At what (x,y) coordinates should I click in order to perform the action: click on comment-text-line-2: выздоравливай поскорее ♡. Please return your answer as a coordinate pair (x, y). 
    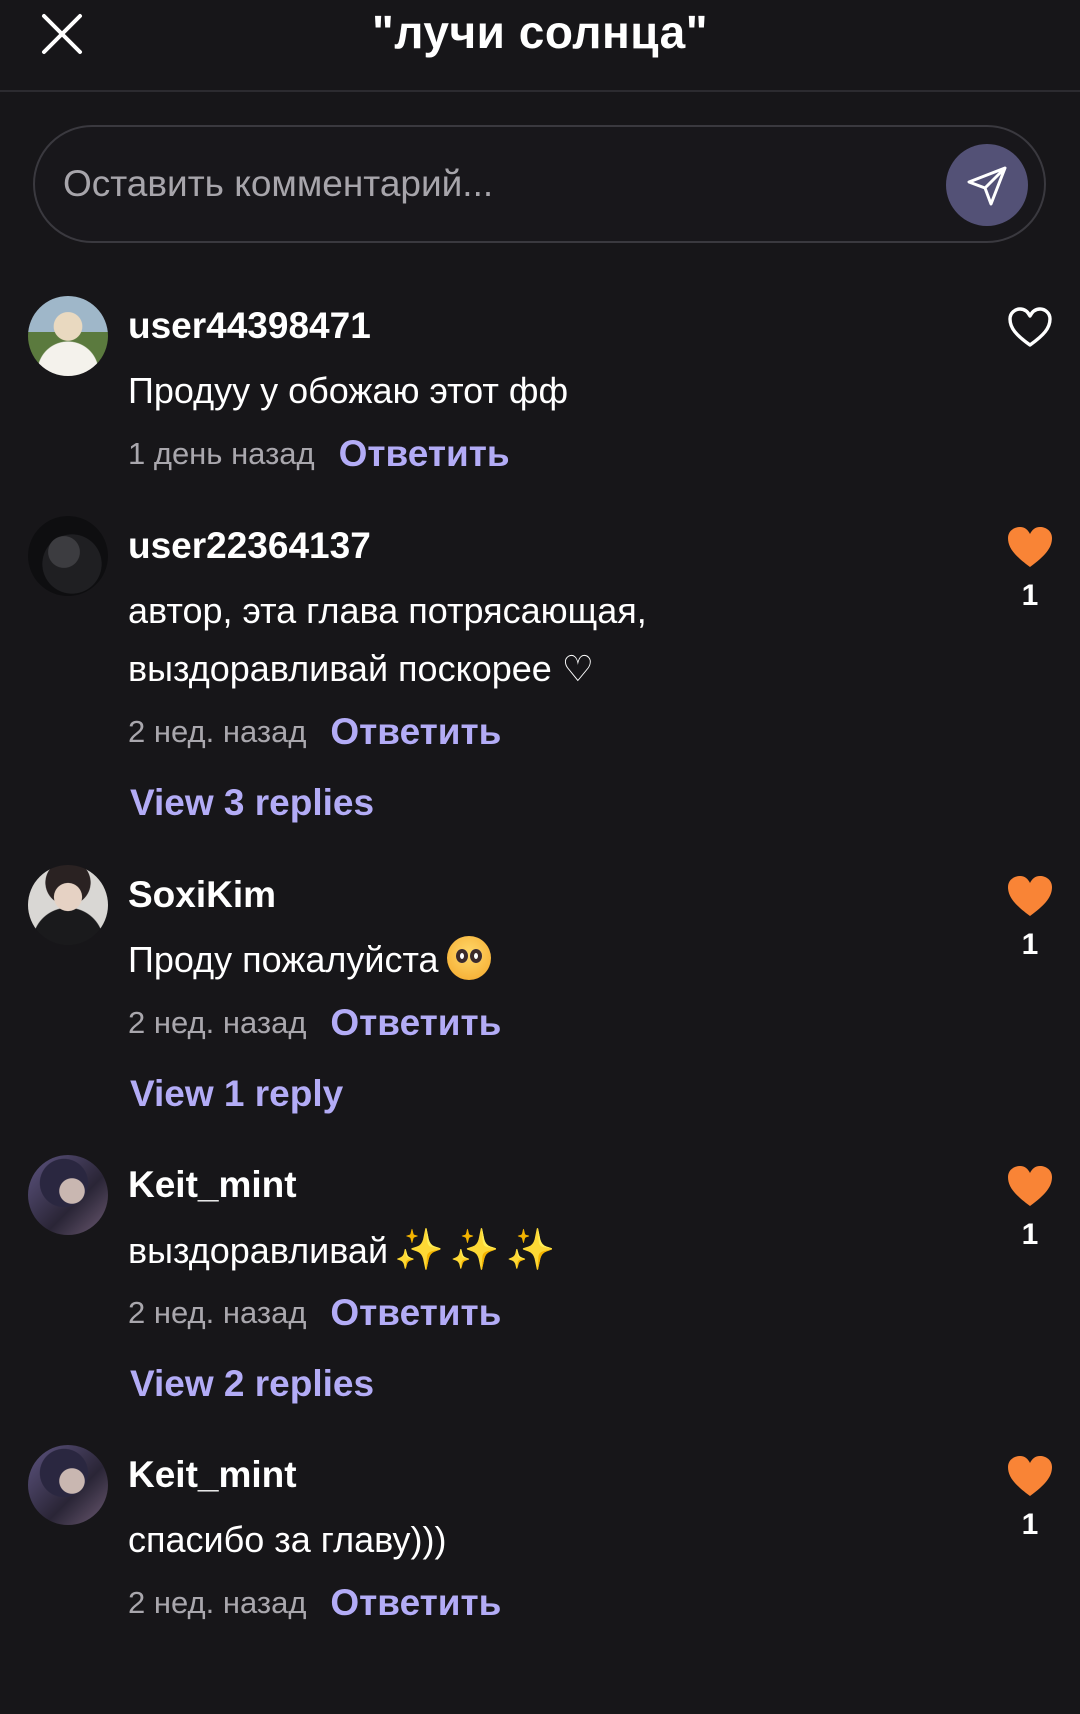
    Looking at the image, I should click on (361, 668).